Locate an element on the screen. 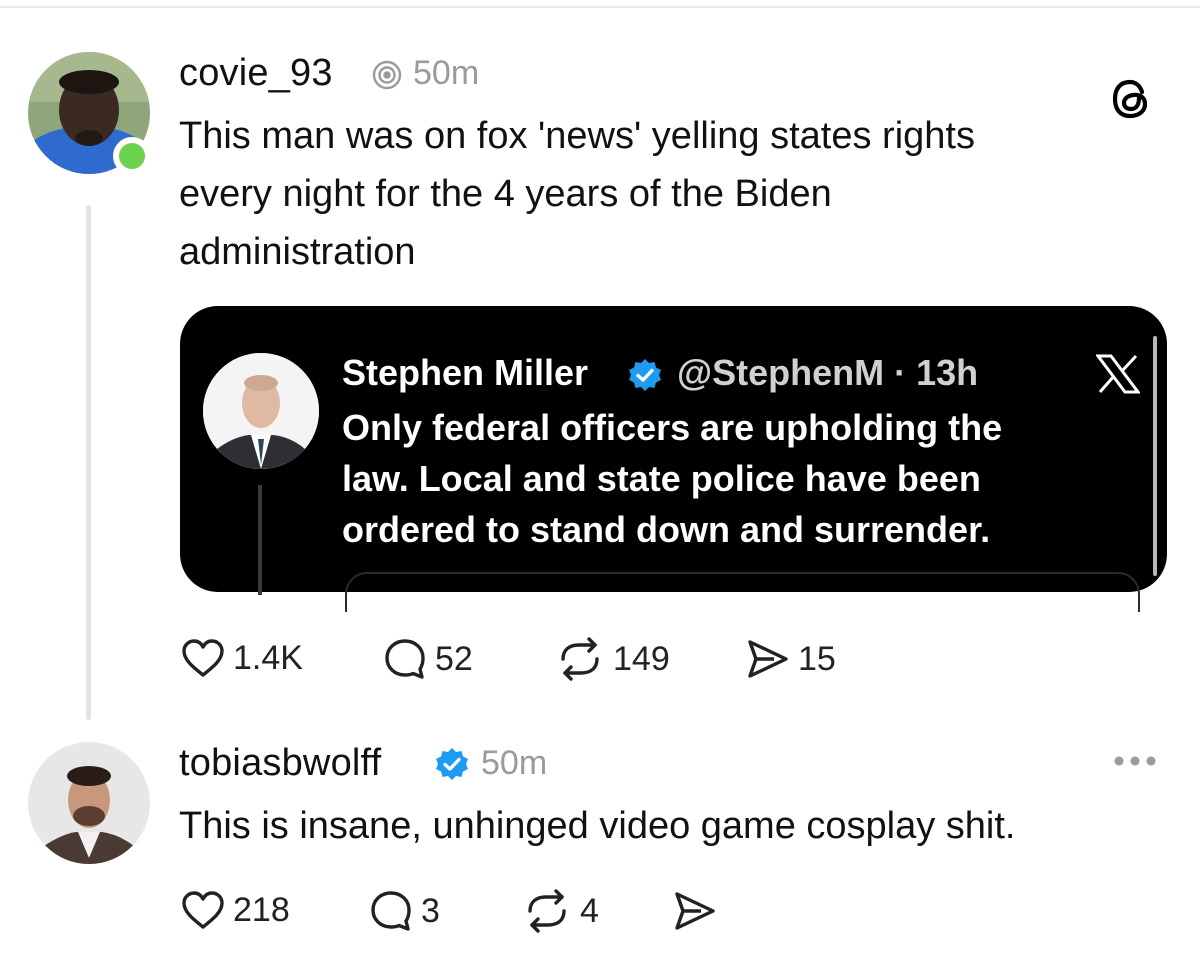 The height and width of the screenshot is (966, 1200). repost-button: 4 is located at coordinates (560, 911).